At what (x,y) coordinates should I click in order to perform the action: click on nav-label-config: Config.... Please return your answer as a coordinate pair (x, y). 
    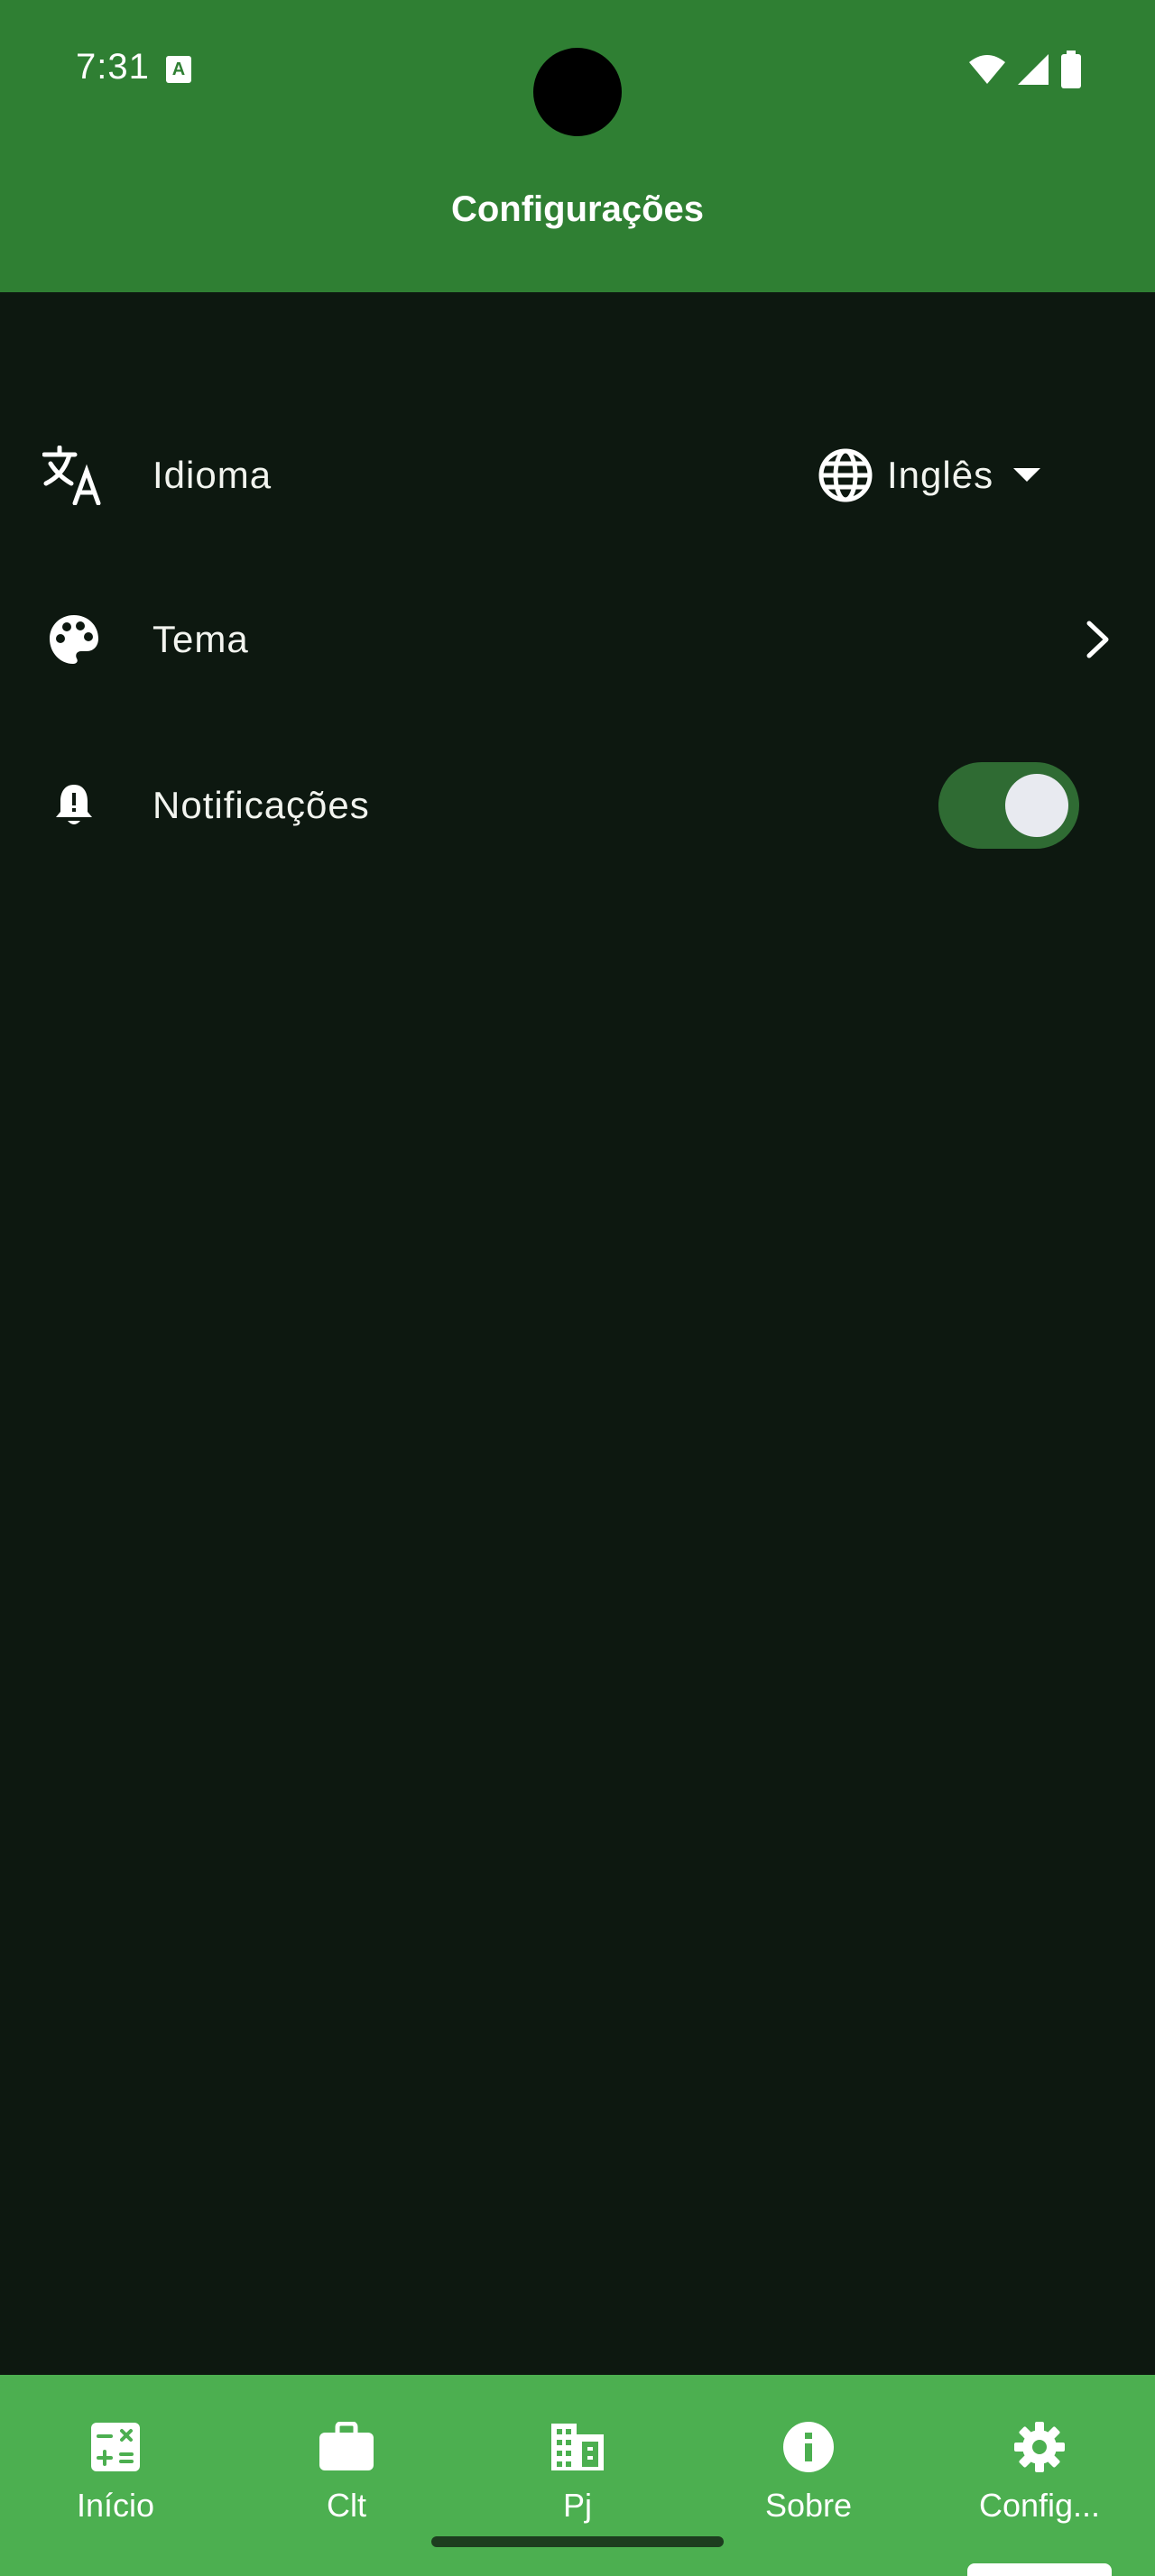
    Looking at the image, I should click on (1039, 2505).